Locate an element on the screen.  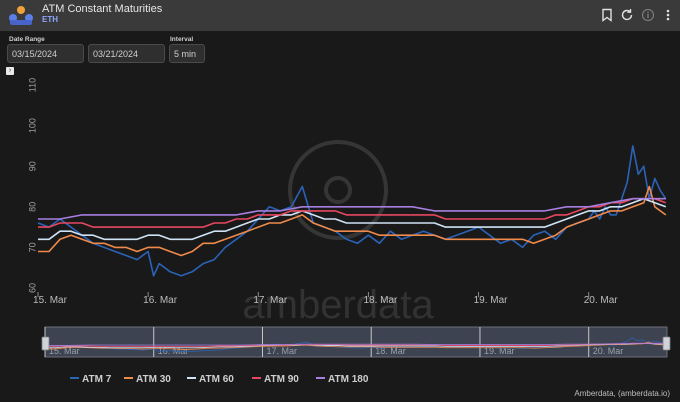
legend-item-atm-30: ATM 30 is located at coordinates (147, 379).